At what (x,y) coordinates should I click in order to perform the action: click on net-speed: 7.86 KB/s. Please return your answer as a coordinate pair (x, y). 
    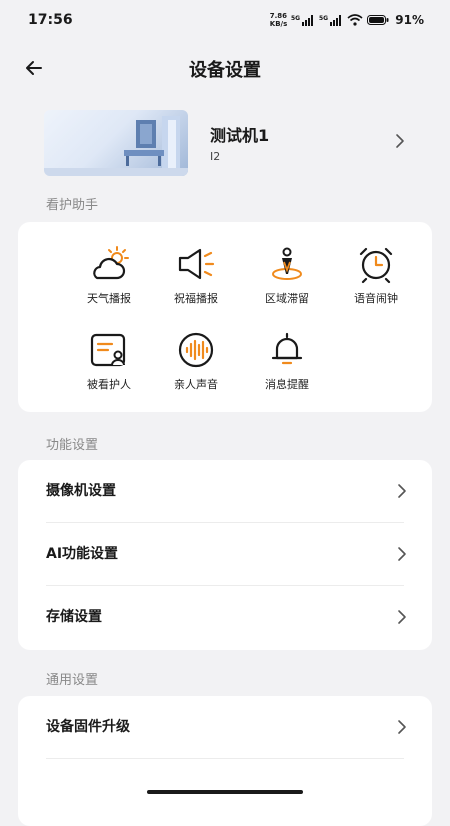
    Looking at the image, I should click on (278, 20).